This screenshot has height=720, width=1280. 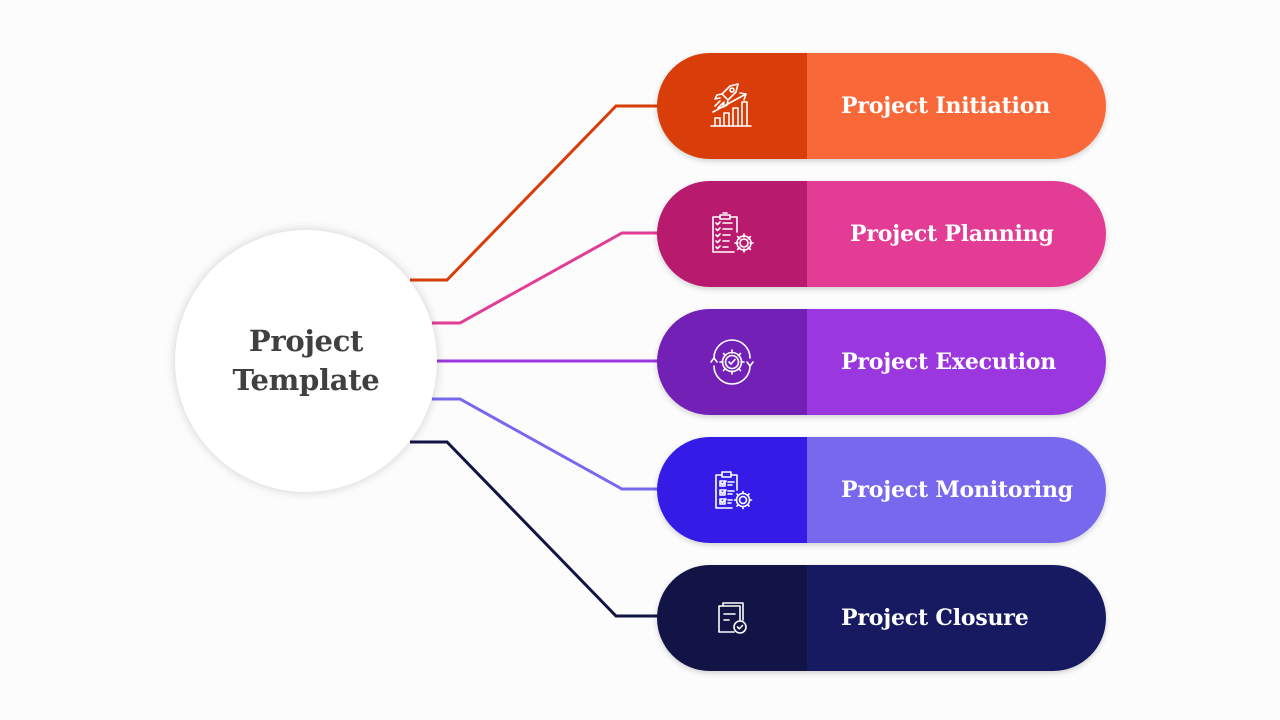 What do you see at coordinates (949, 362) in the screenshot?
I see `stage-label: Project Execution` at bounding box center [949, 362].